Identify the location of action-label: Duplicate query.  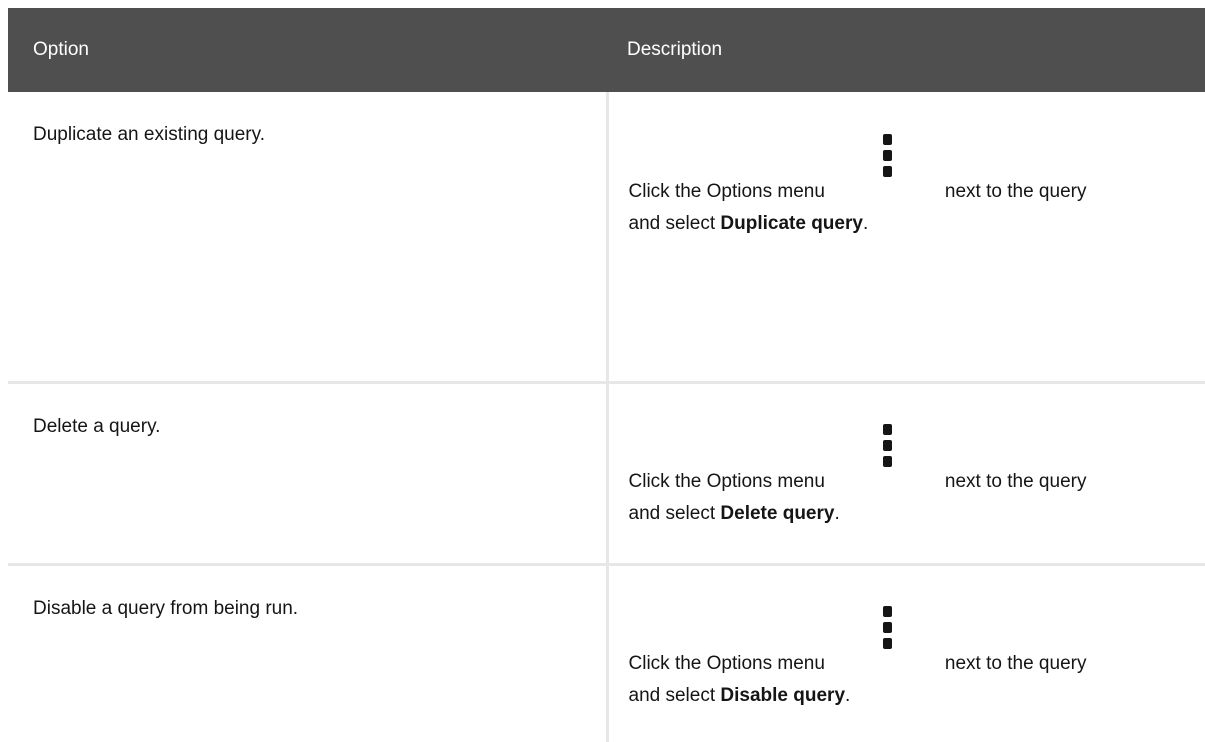
(791, 223).